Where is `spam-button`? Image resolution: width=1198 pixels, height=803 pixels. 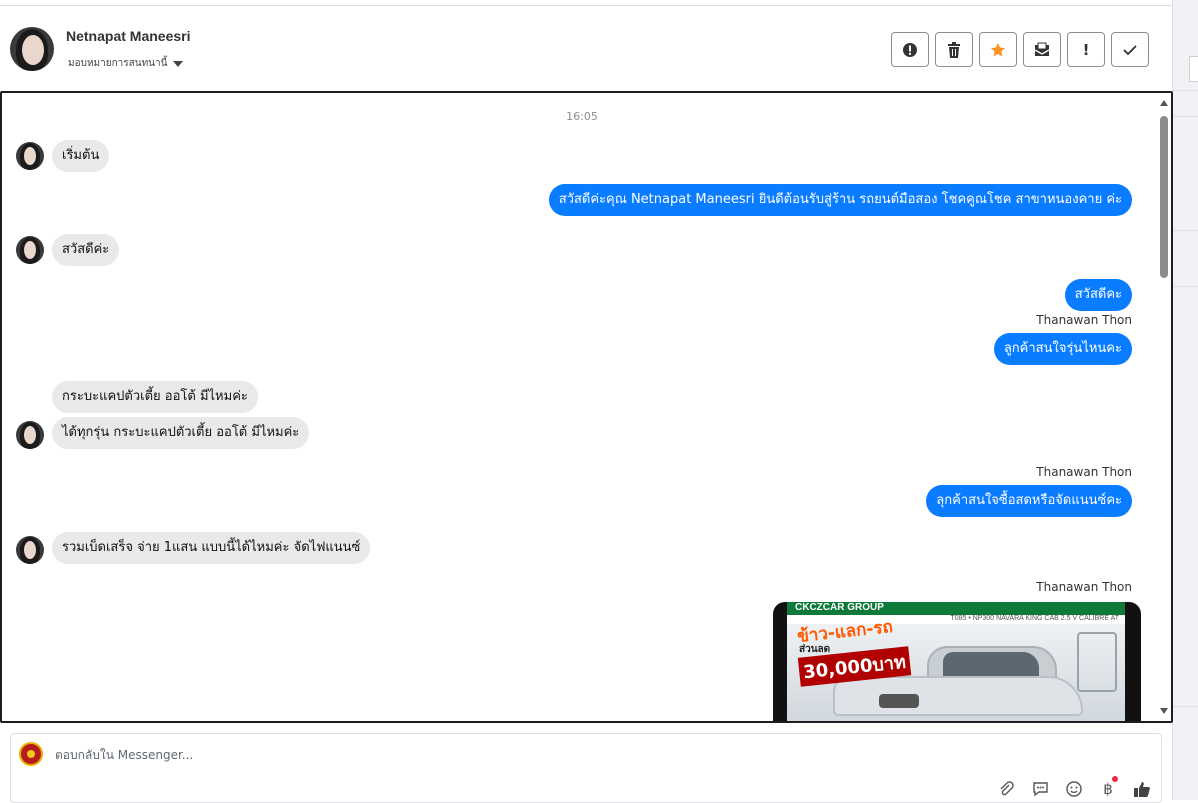
spam-button is located at coordinates (910, 49).